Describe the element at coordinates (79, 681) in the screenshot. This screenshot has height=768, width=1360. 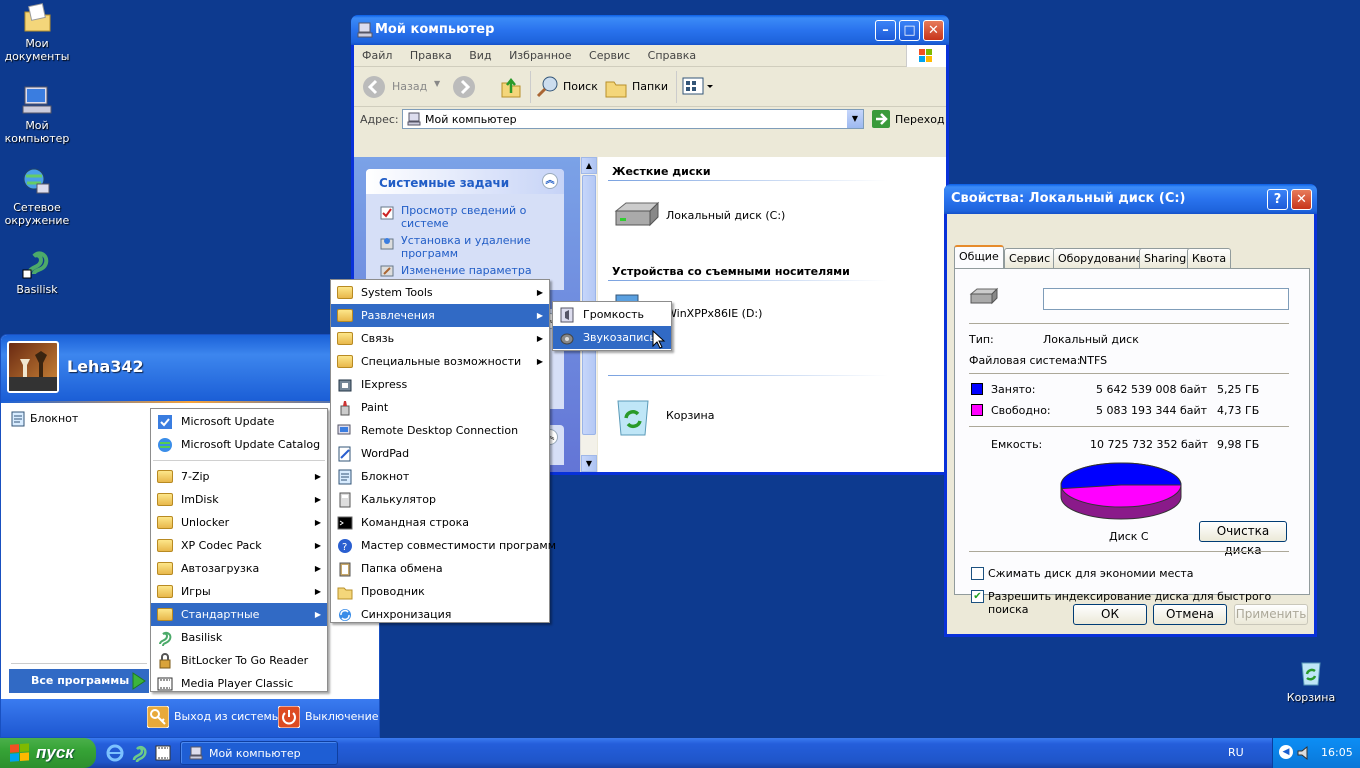
I see `all-programs-button: Все программы` at that location.